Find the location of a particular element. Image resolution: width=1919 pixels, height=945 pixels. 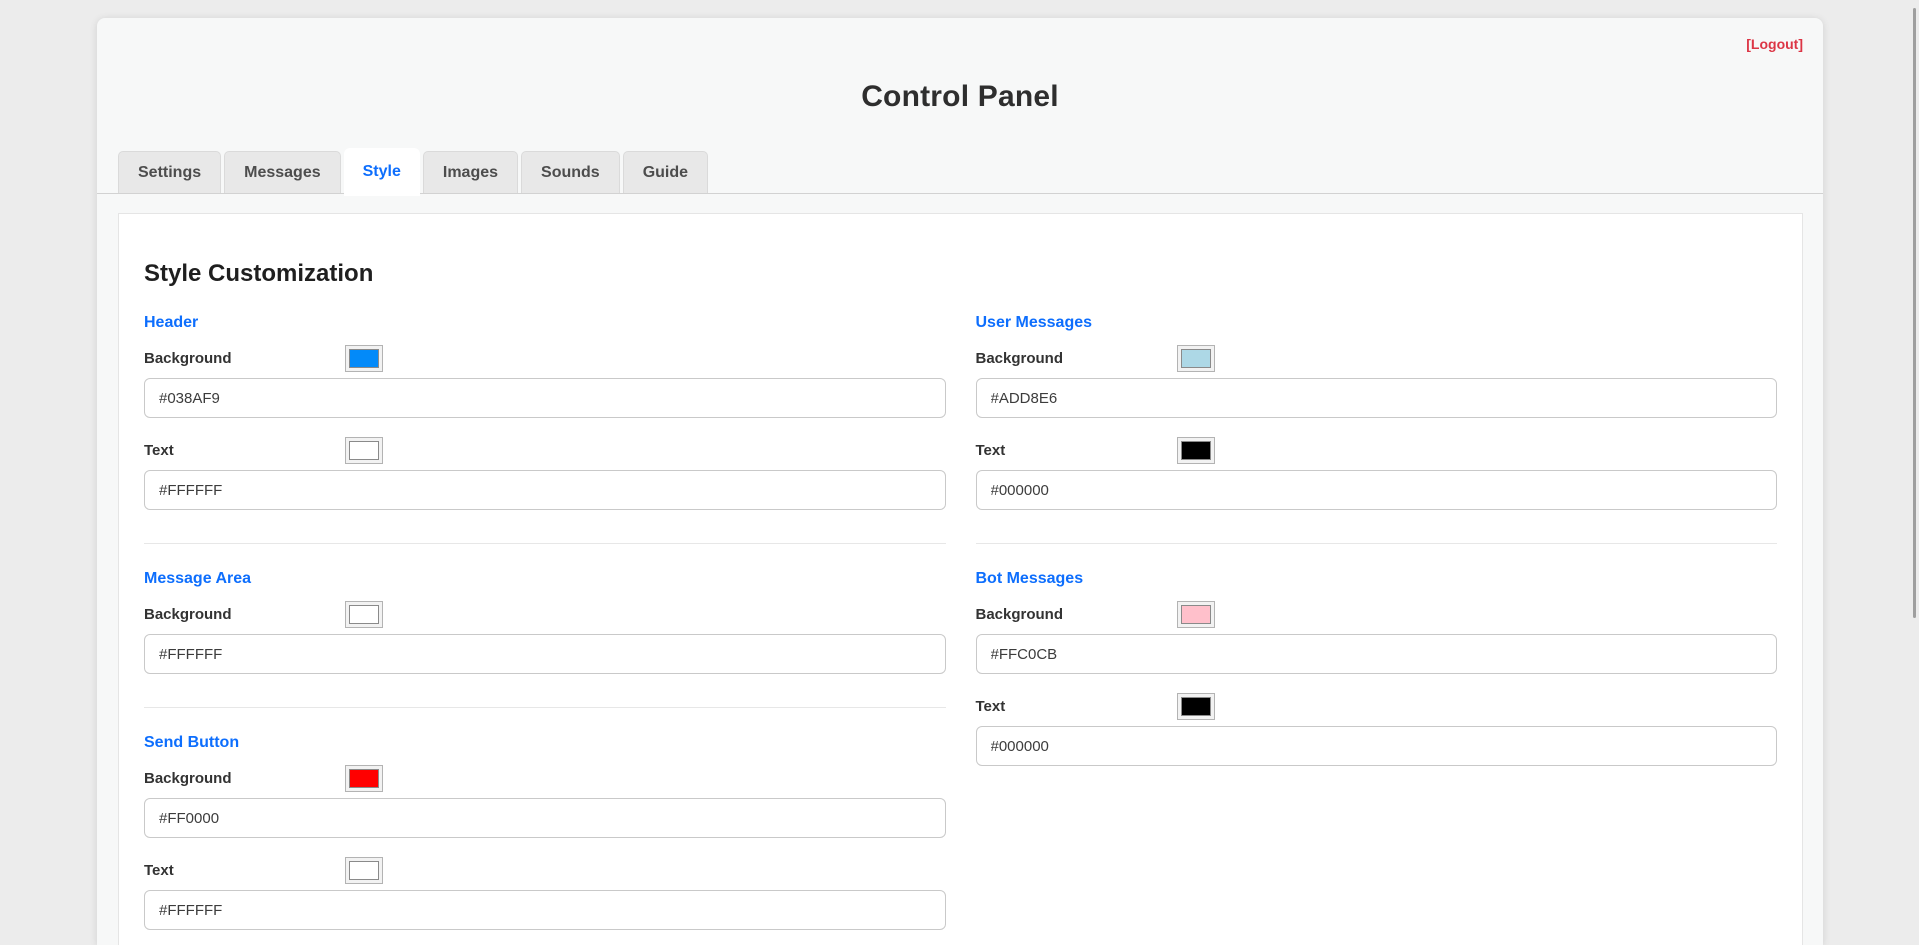

tab-style: Style is located at coordinates (381, 172).